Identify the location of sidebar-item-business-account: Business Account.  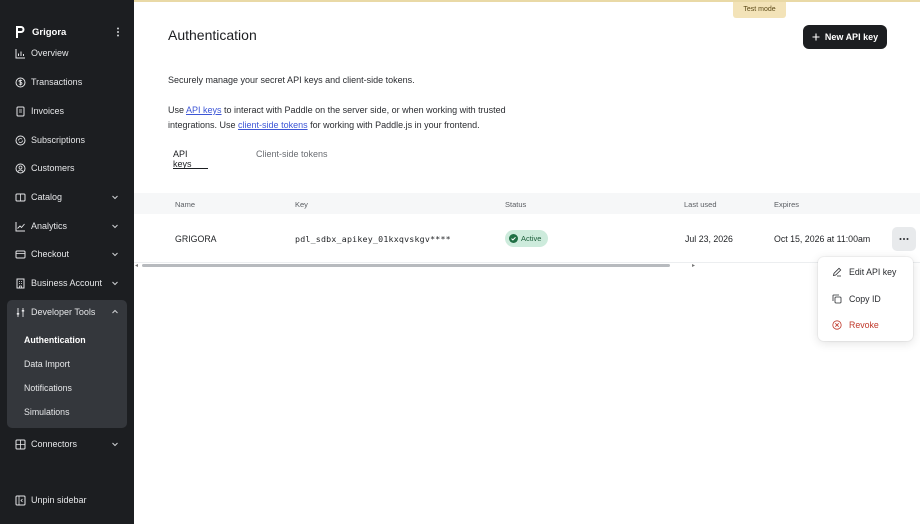
(67, 283).